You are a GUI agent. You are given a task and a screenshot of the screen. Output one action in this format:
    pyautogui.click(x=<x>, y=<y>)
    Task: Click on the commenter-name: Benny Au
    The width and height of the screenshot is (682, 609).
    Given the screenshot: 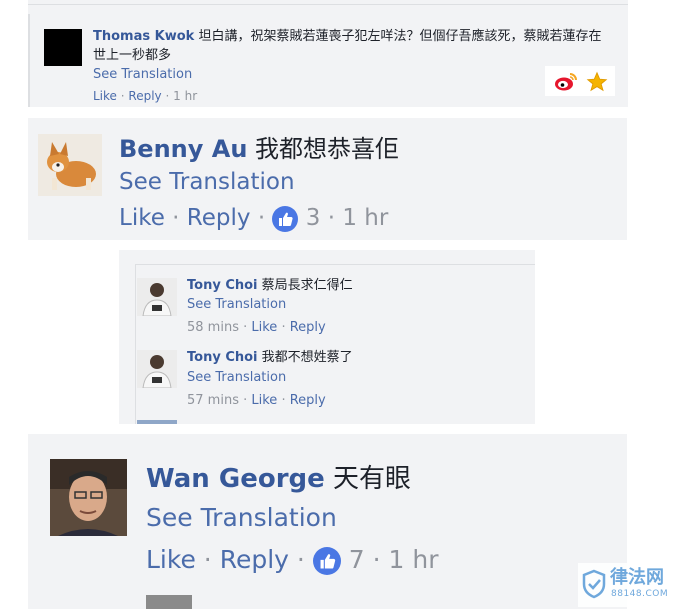 What is the action you would take?
    pyautogui.click(x=183, y=149)
    